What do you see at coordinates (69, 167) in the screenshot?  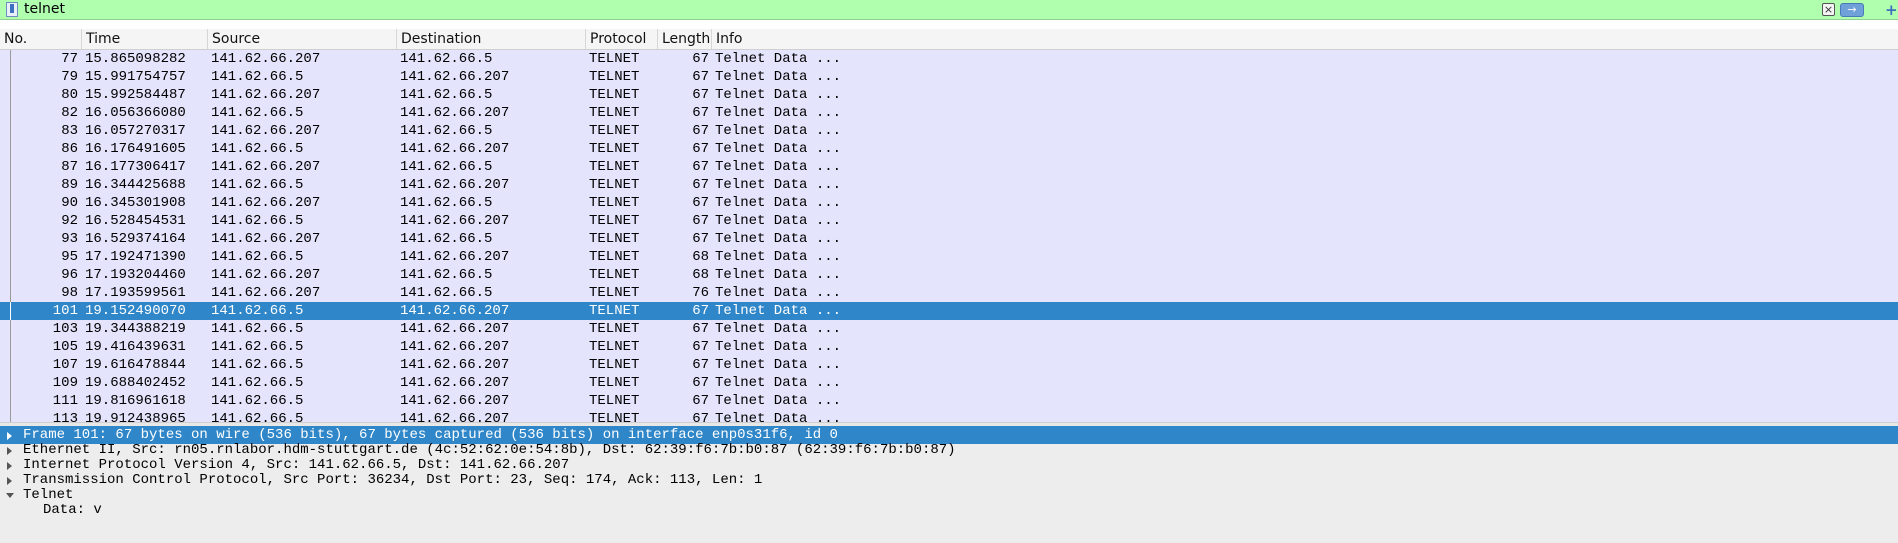 I see `packet-cell-no: 87` at bounding box center [69, 167].